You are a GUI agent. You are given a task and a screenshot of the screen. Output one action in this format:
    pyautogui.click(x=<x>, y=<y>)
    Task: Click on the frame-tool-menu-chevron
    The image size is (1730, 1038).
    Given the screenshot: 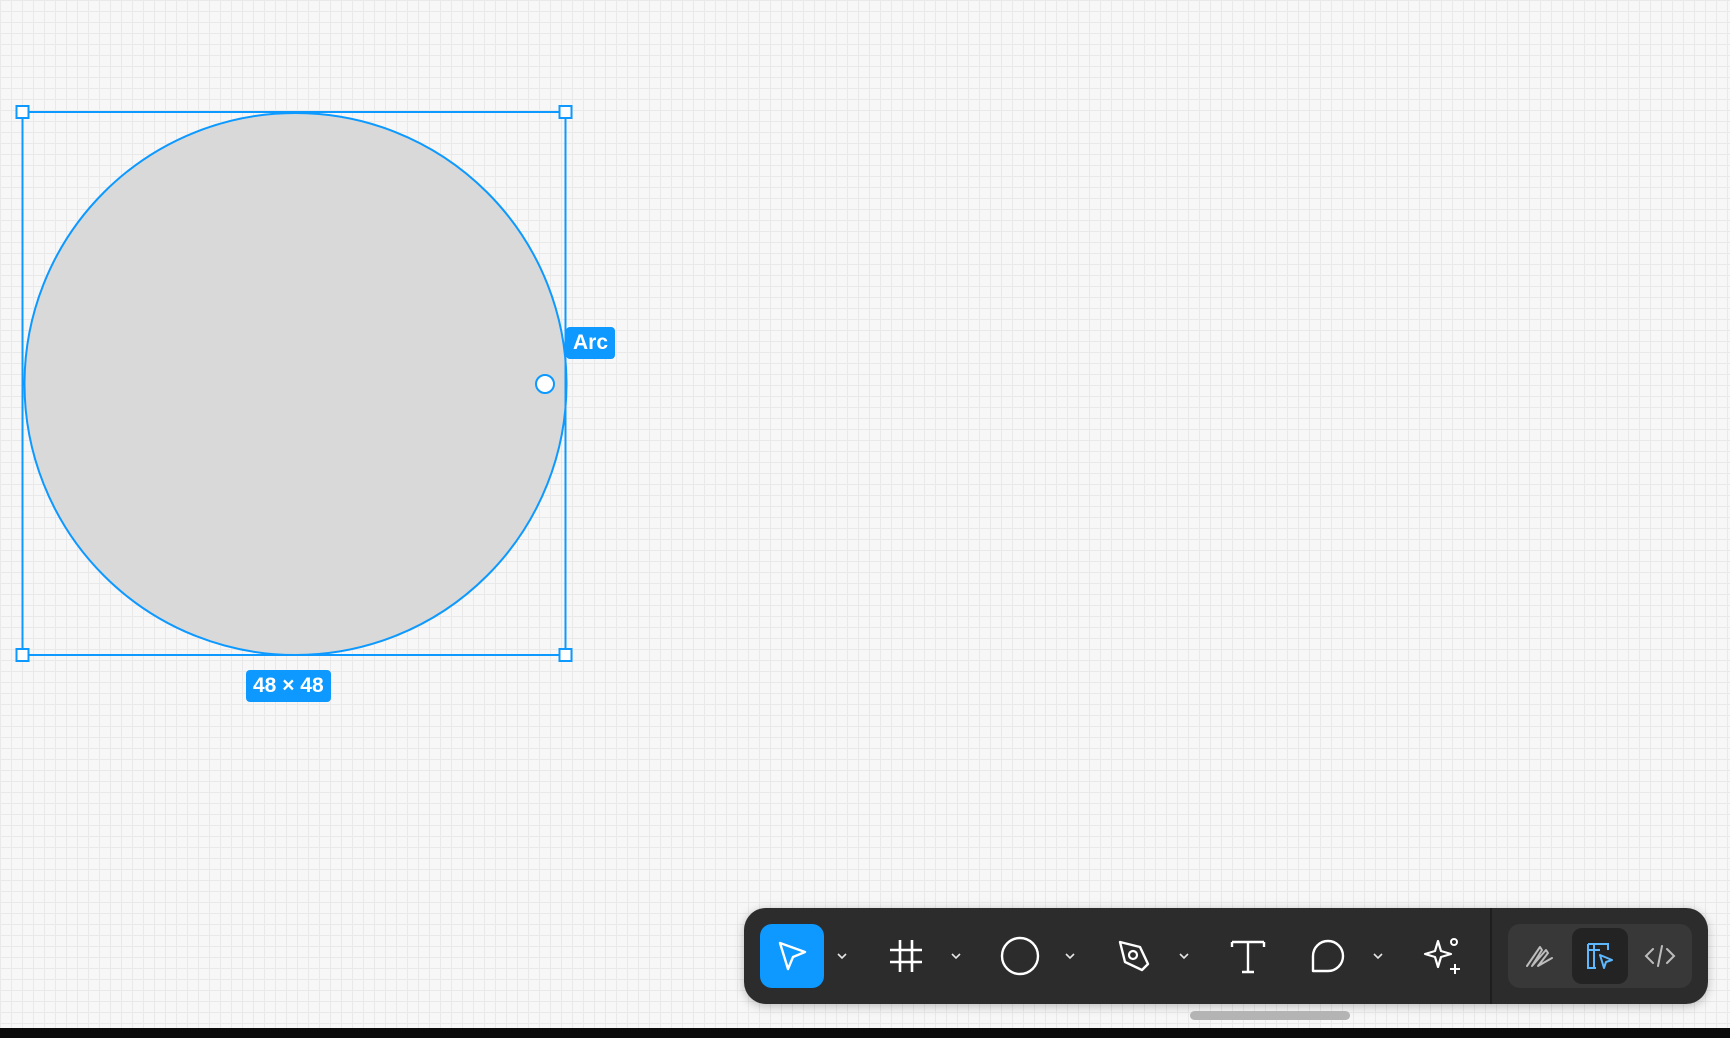 What is the action you would take?
    pyautogui.click(x=956, y=956)
    